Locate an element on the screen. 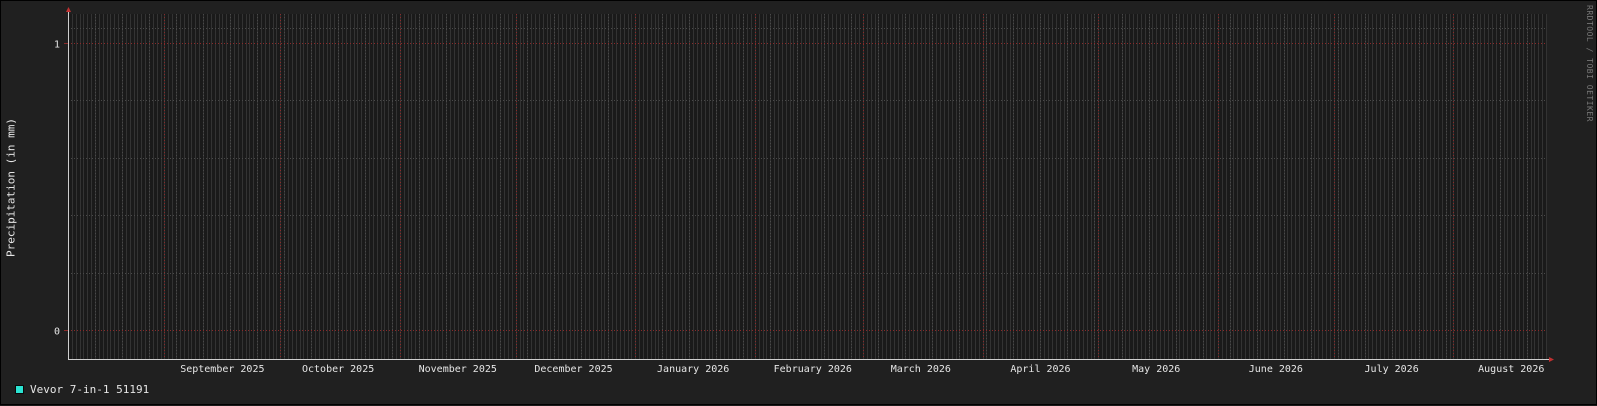 This screenshot has height=406, width=1597. legend: Vevor 7-in-1 51191 is located at coordinates (82, 389).